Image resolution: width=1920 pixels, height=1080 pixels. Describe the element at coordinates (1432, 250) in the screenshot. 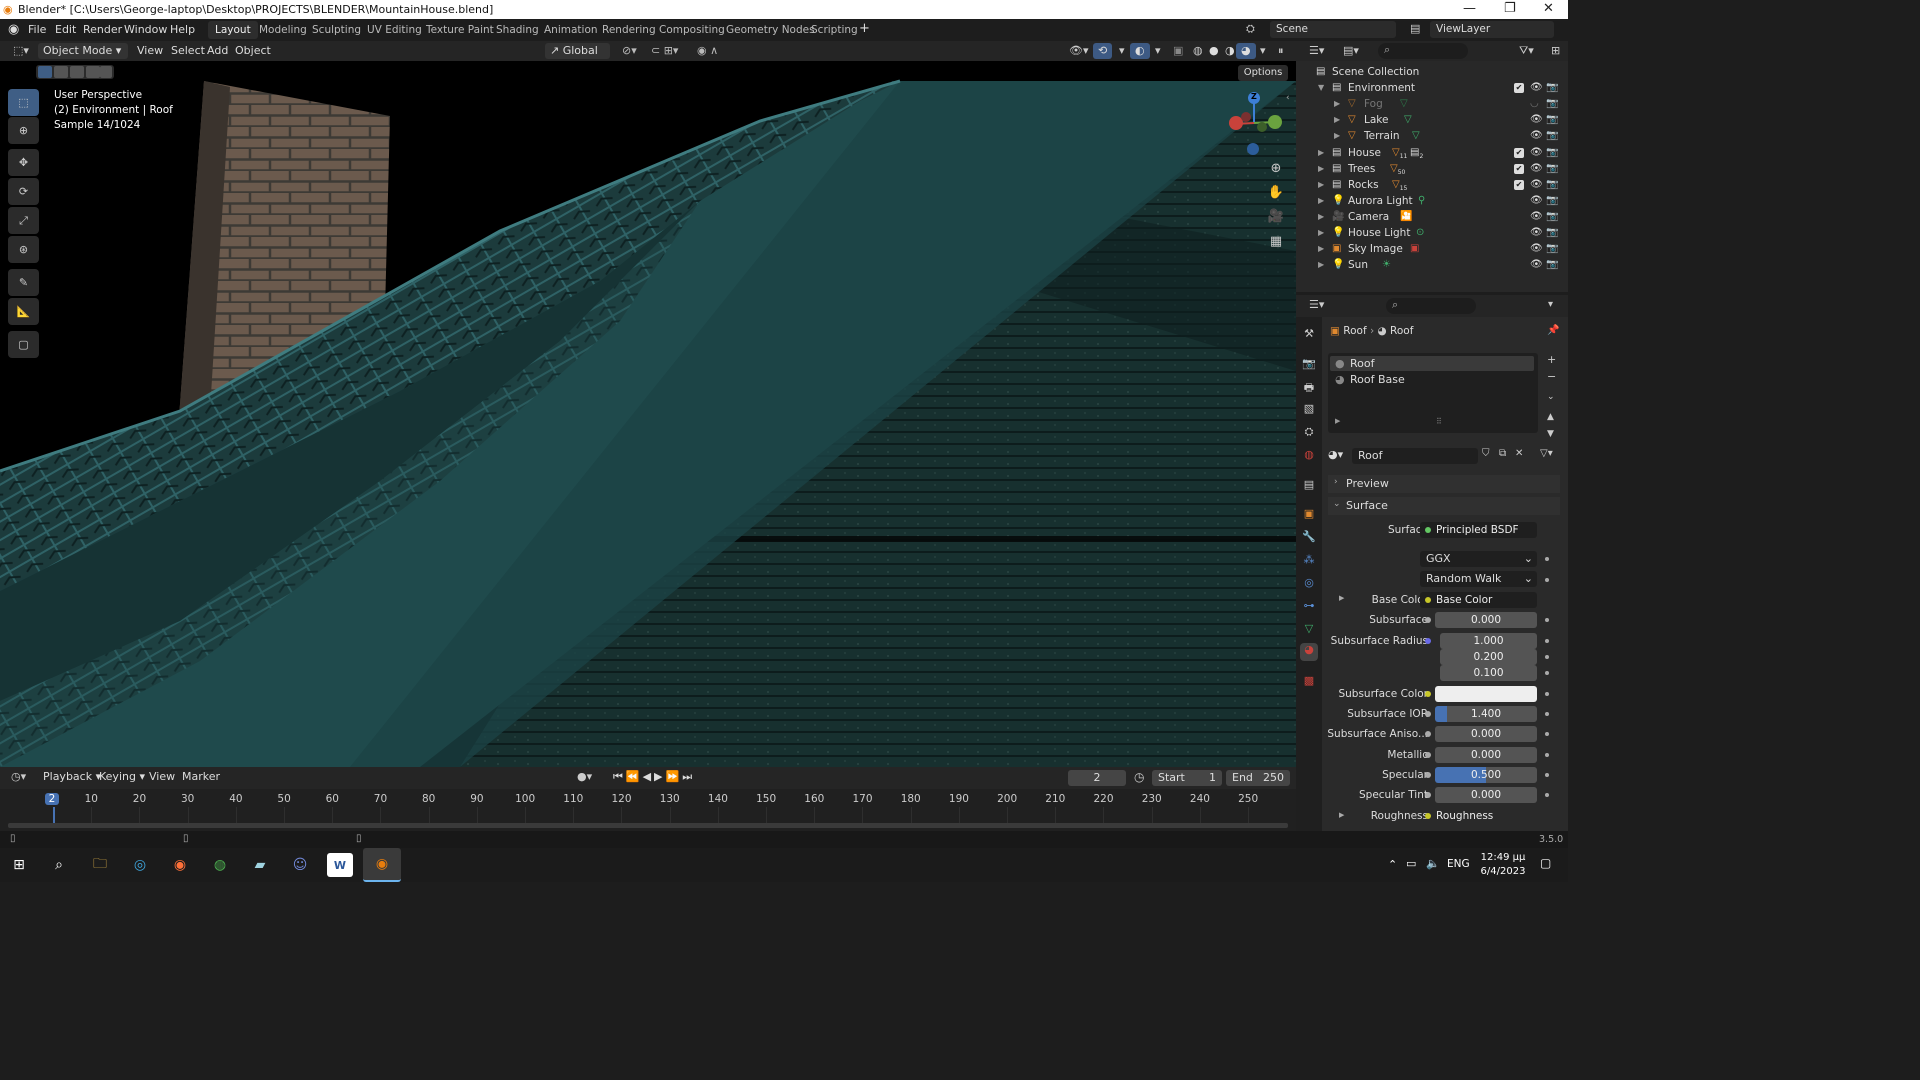

I see `outliner-row-sky-image: ▶ ▣ Sky Image ▣ 👁 📷` at that location.